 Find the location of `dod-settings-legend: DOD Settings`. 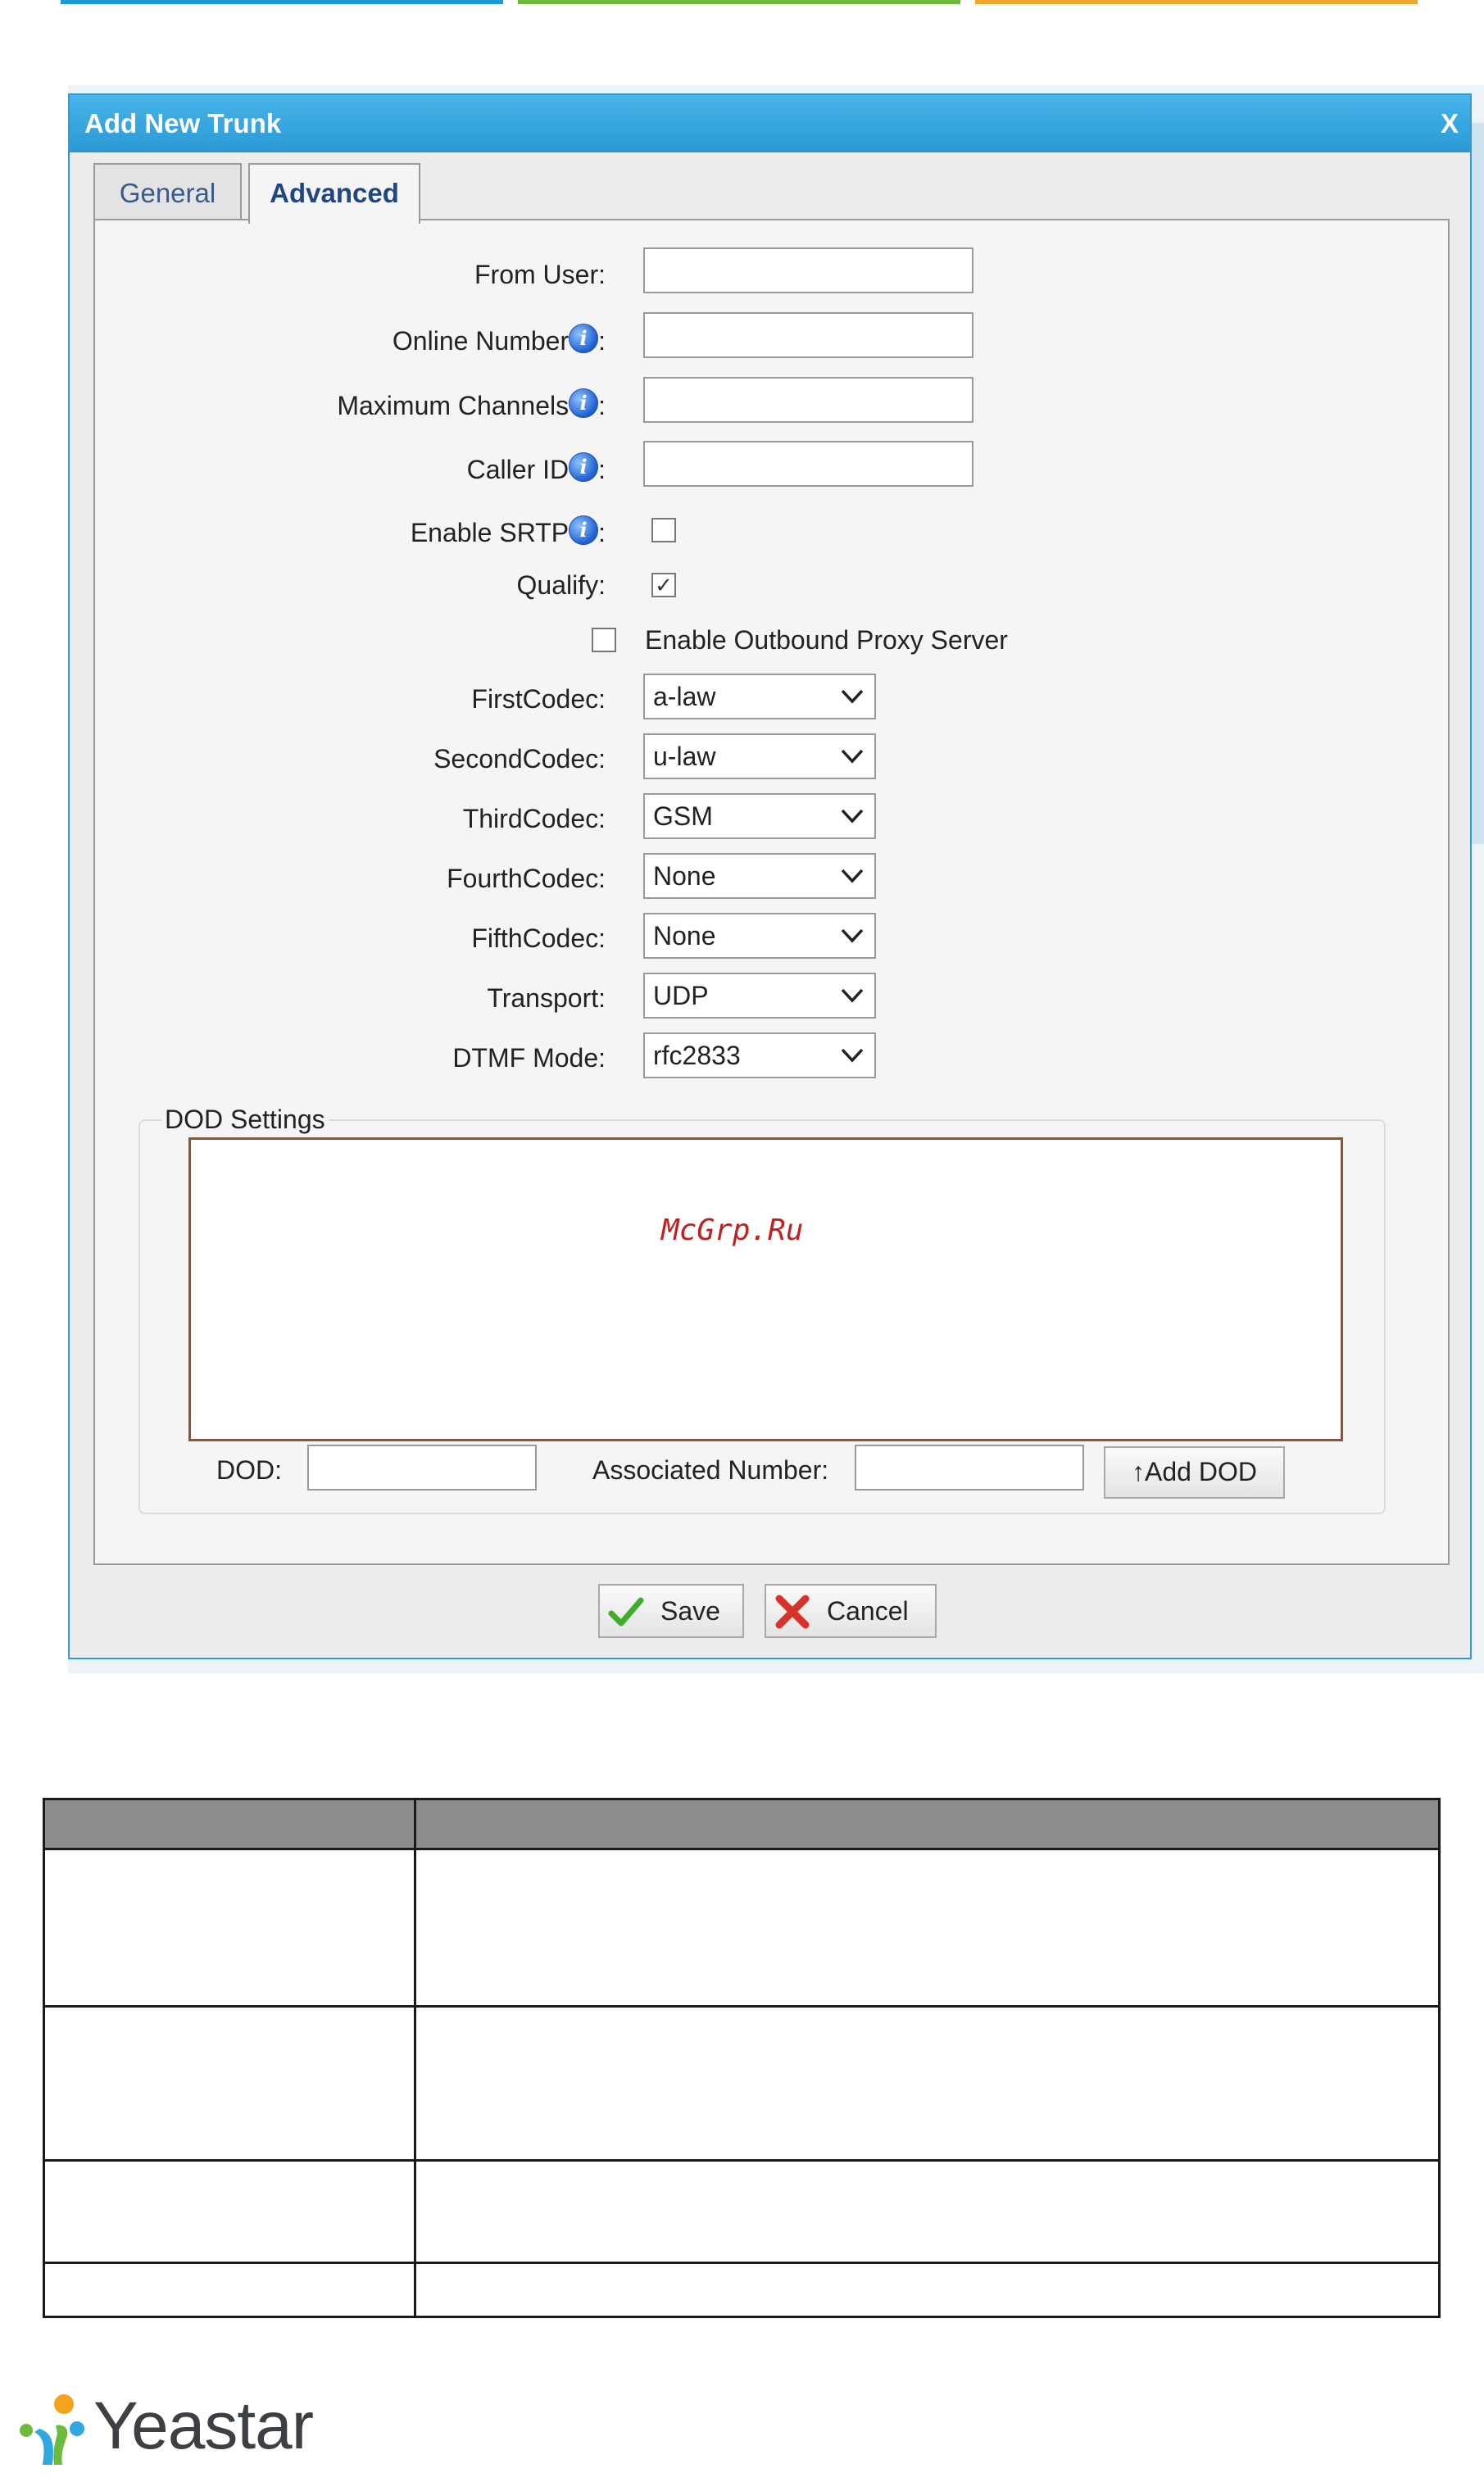

dod-settings-legend: DOD Settings is located at coordinates (245, 1120).